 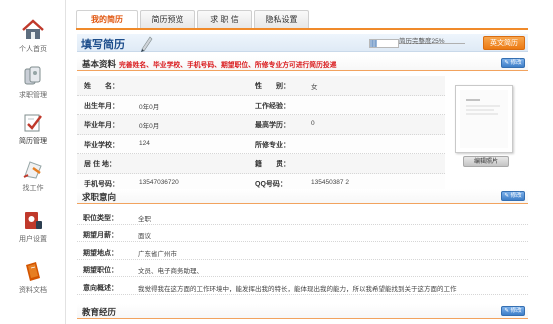 What do you see at coordinates (272, 106) in the screenshot?
I see `field-label: 工作经验：` at bounding box center [272, 106].